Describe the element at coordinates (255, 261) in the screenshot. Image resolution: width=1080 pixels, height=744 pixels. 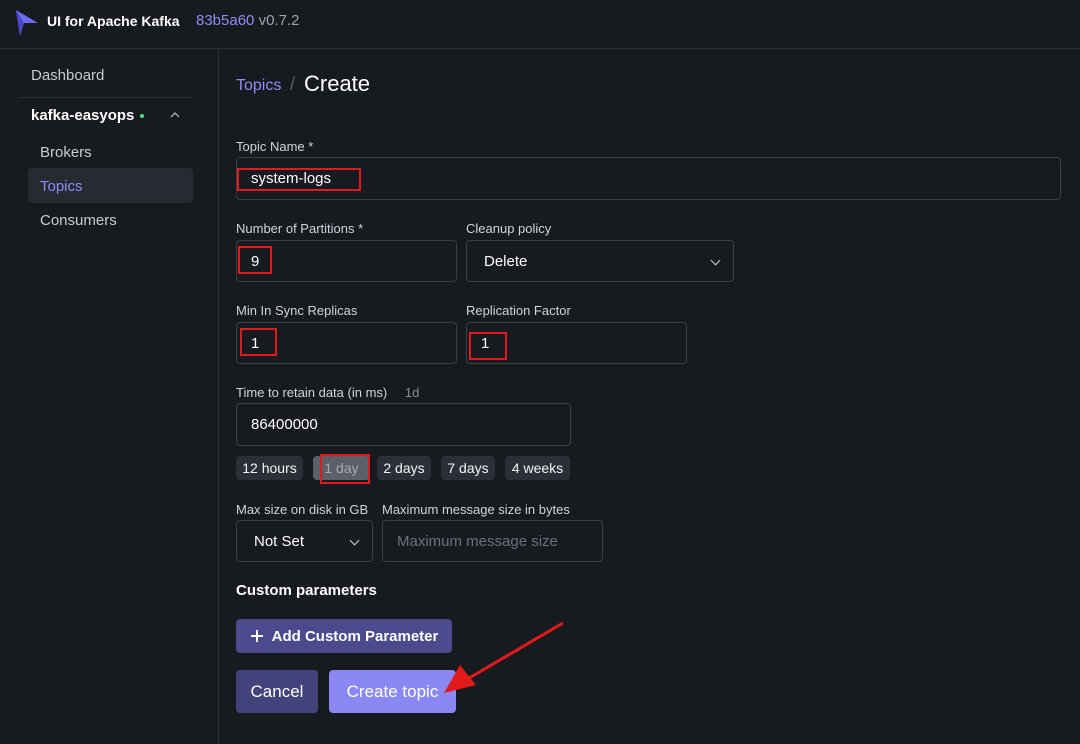
I see `partitions-value: 9` at that location.